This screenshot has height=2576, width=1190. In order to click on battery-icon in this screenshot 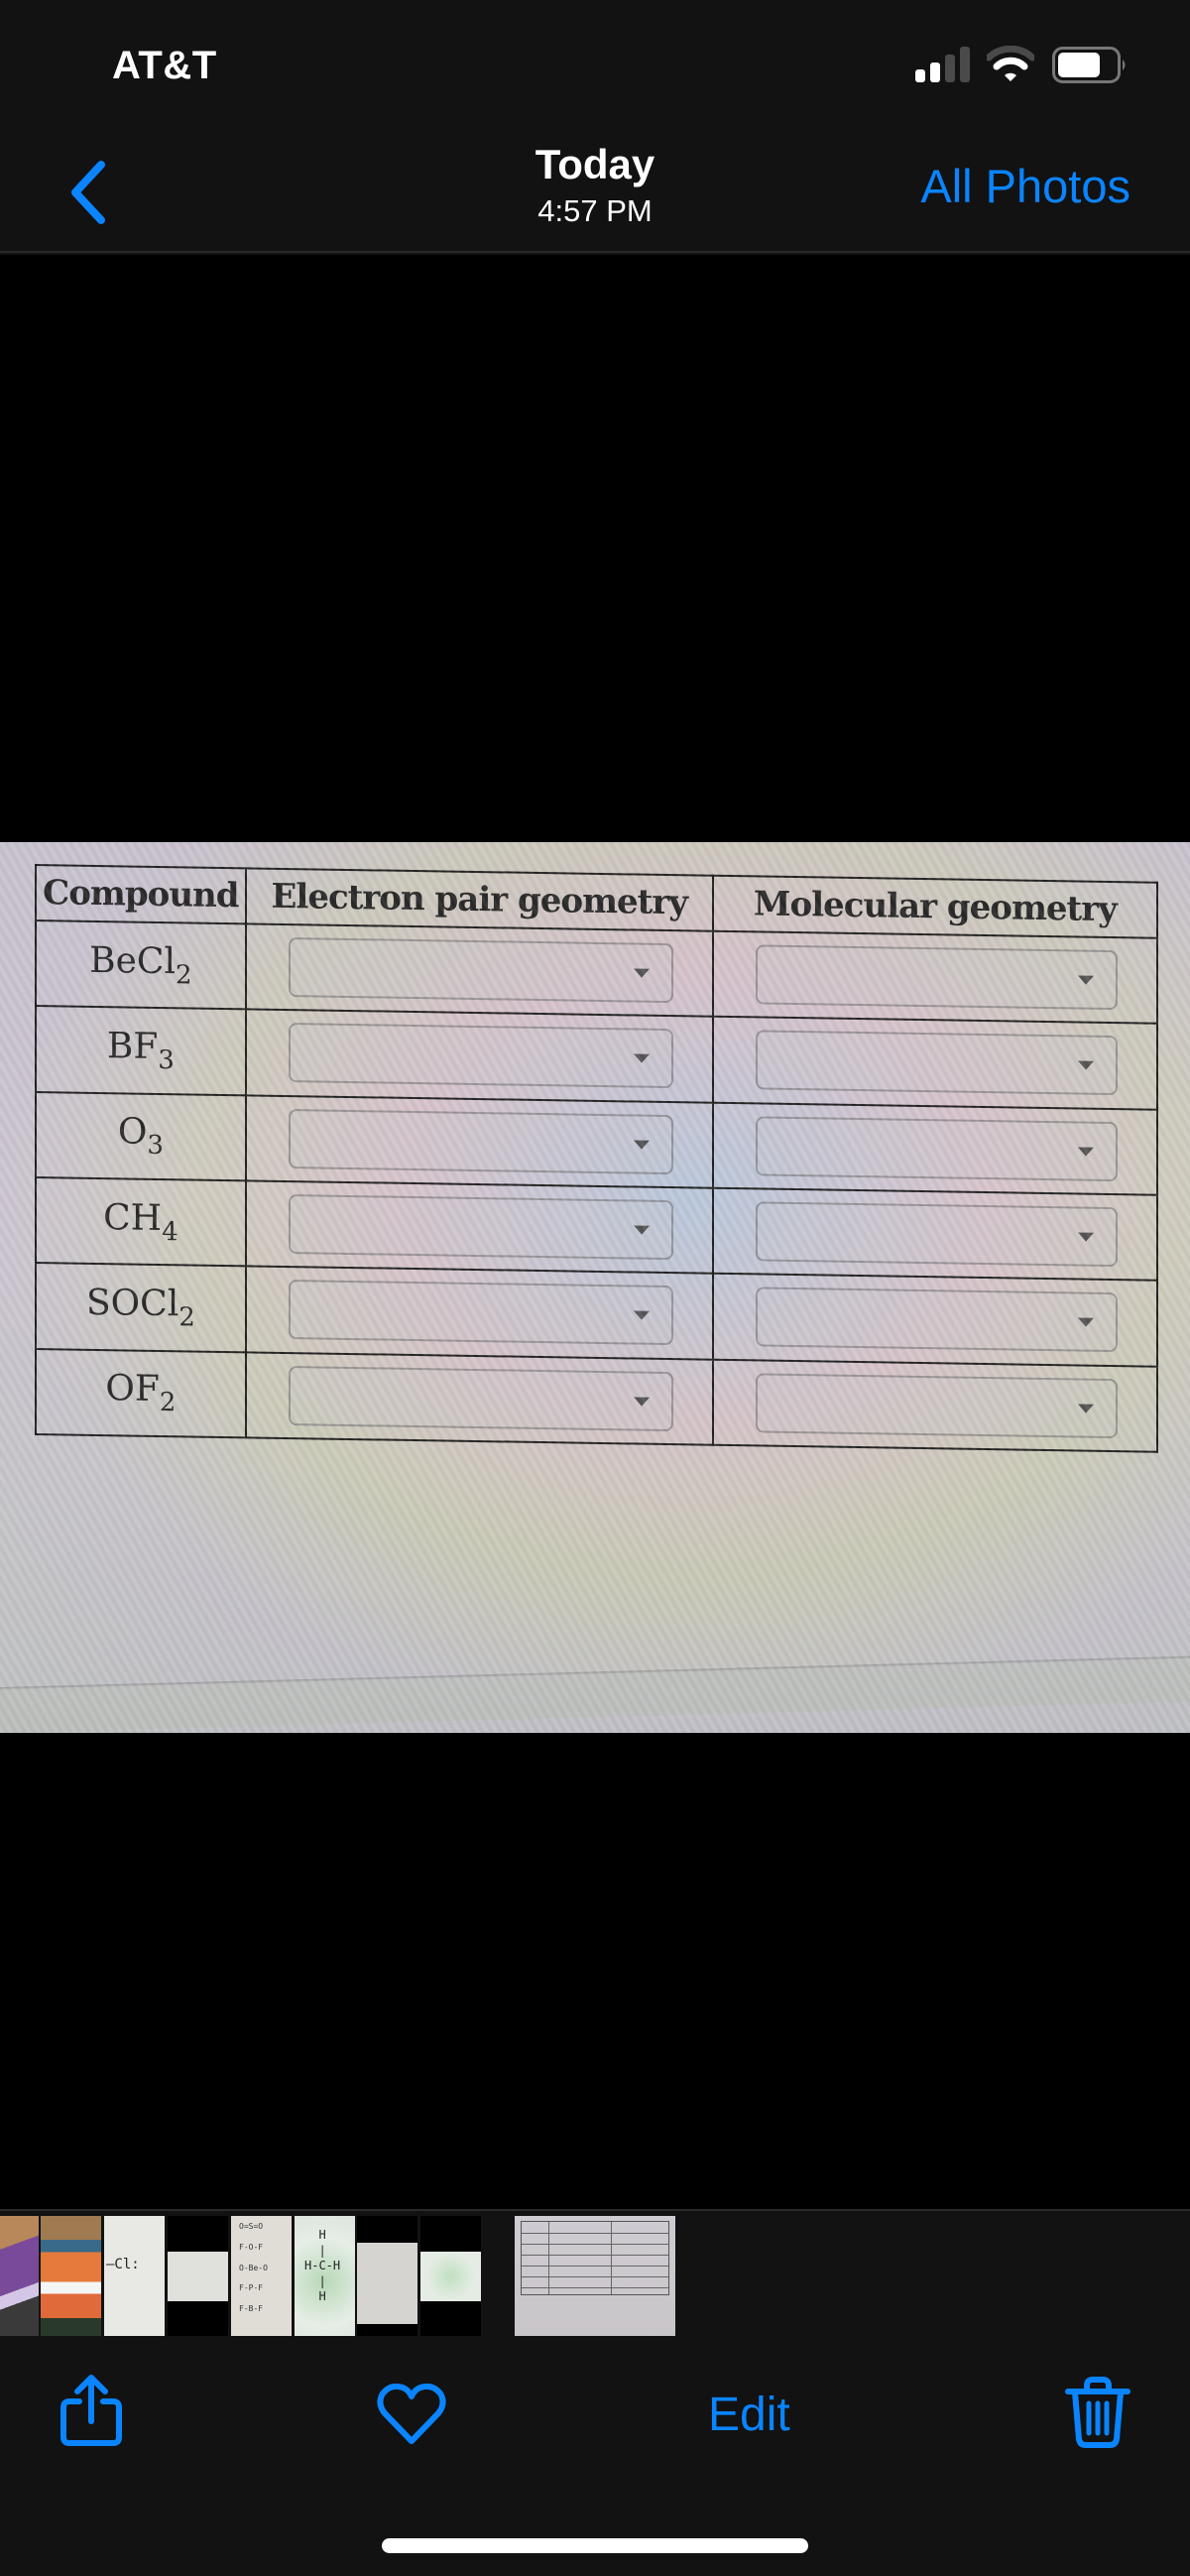, I will do `click(1089, 65)`.